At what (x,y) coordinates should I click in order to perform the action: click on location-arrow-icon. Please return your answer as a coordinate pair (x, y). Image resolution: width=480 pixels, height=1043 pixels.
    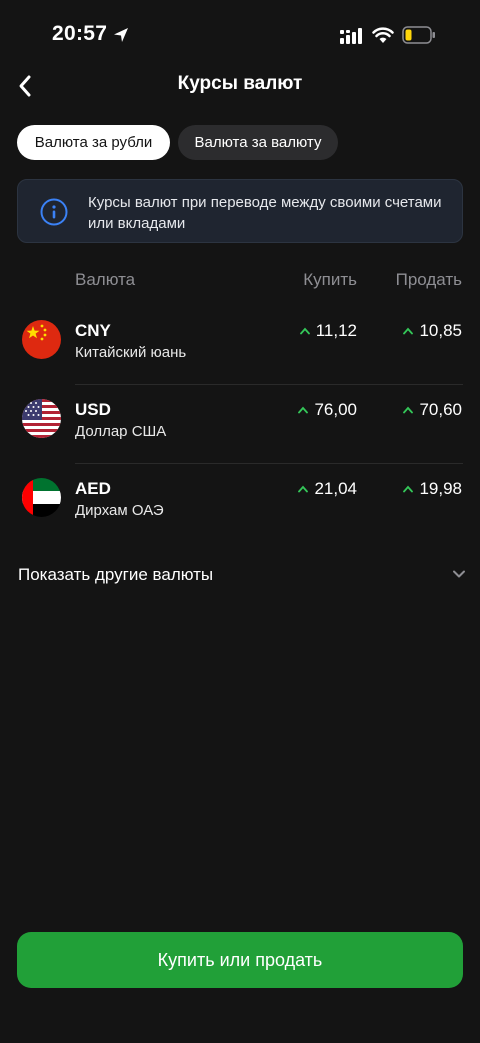
    Looking at the image, I should click on (121, 35).